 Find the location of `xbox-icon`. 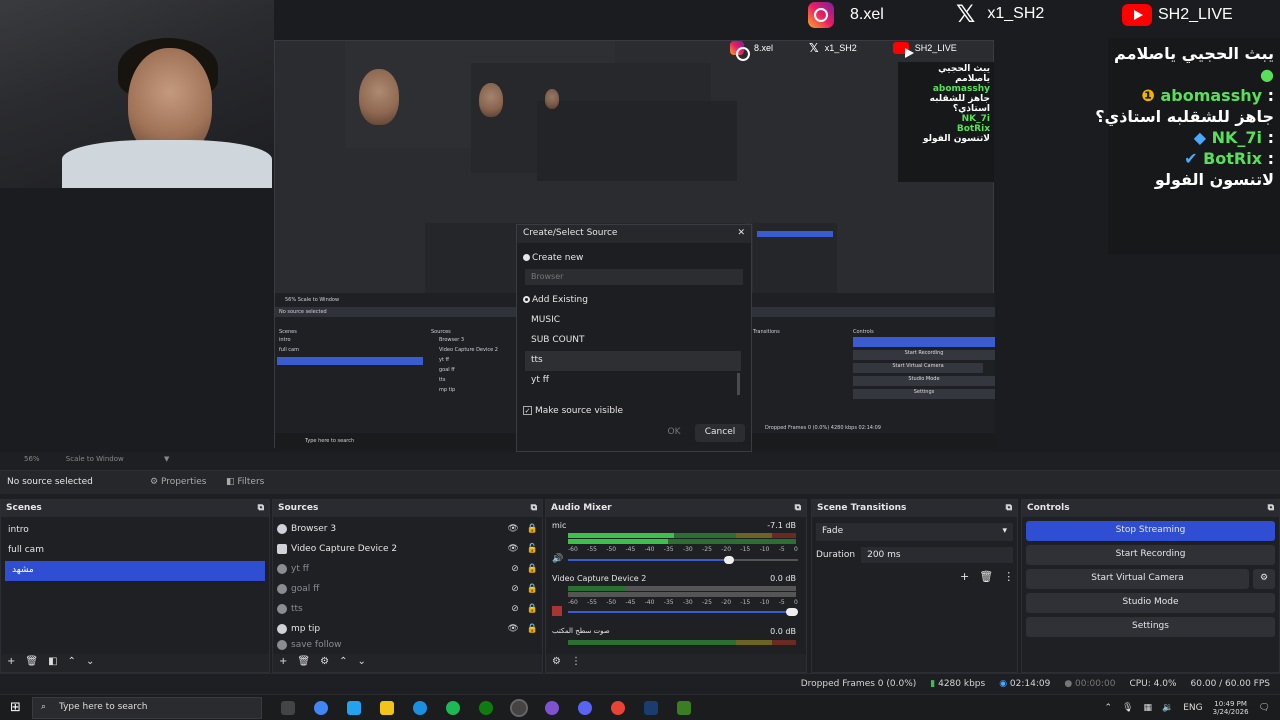

xbox-icon is located at coordinates (486, 707).